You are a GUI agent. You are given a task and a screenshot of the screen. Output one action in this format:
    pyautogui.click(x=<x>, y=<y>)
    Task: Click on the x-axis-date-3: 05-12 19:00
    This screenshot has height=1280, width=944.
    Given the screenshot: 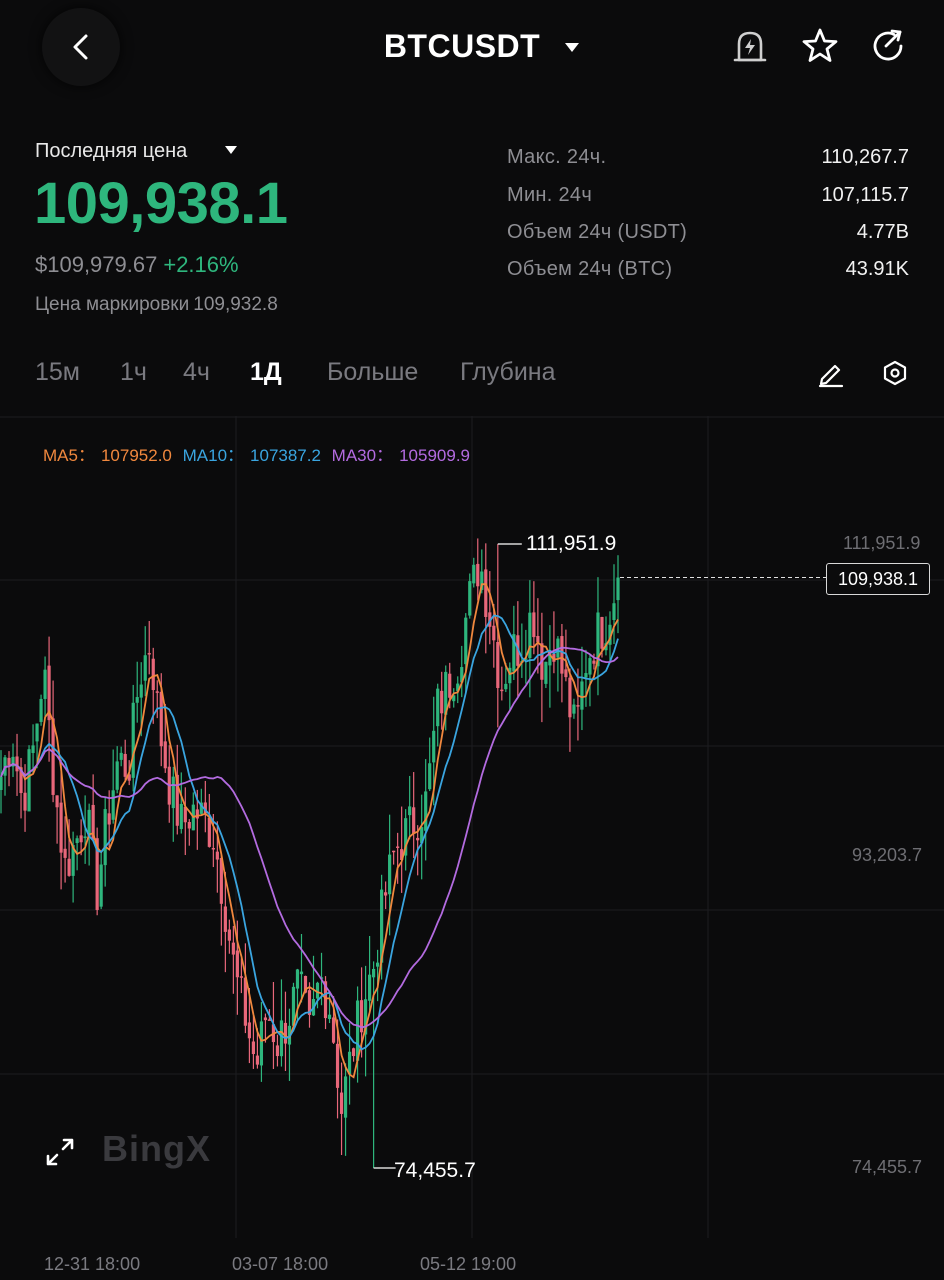 What is the action you would take?
    pyautogui.click(x=468, y=1264)
    